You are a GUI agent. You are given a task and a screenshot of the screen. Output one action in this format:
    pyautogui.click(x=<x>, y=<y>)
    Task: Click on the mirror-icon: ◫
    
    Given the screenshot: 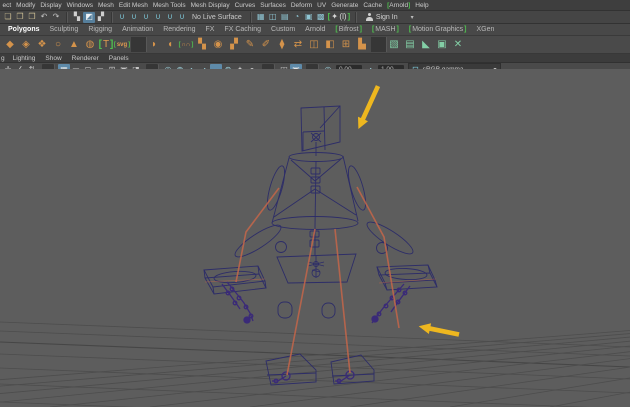 What is the action you would take?
    pyautogui.click(x=314, y=44)
    